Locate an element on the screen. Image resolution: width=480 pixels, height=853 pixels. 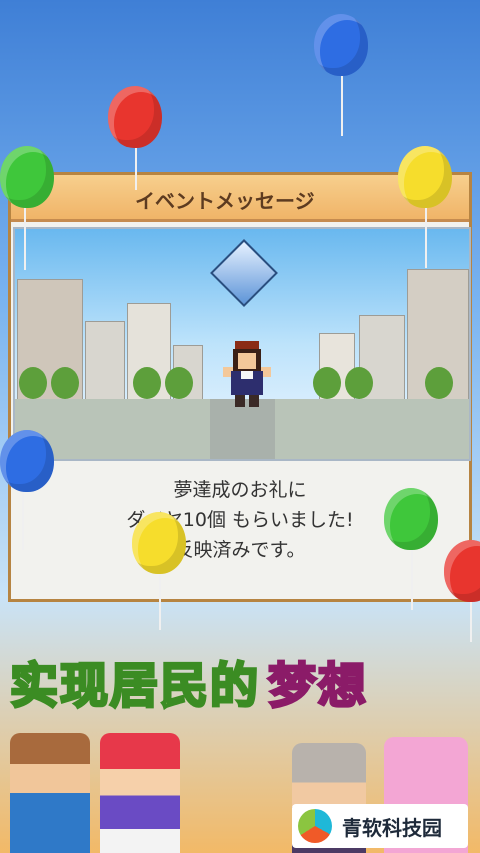
banner-main-text: 实现居民的 is located at coordinates (134, 686).